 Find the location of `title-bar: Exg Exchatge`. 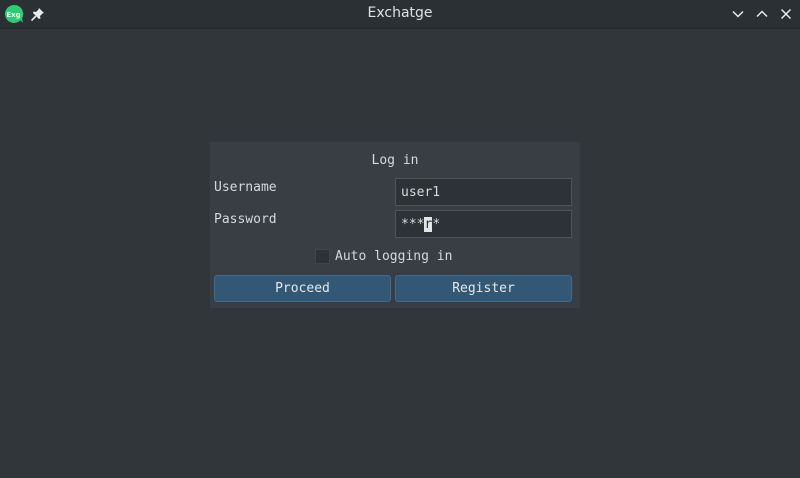

title-bar: Exg Exchatge is located at coordinates (400, 14).